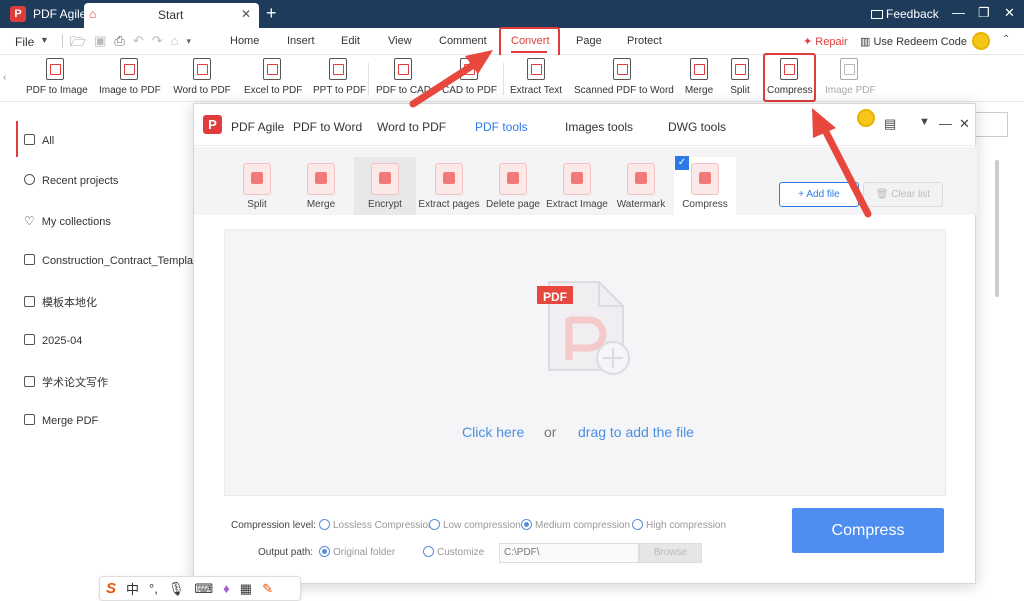 This screenshot has width=1024, height=601. What do you see at coordinates (203, 589) in the screenshot?
I see `keyboard-icon: ⌨` at bounding box center [203, 589].